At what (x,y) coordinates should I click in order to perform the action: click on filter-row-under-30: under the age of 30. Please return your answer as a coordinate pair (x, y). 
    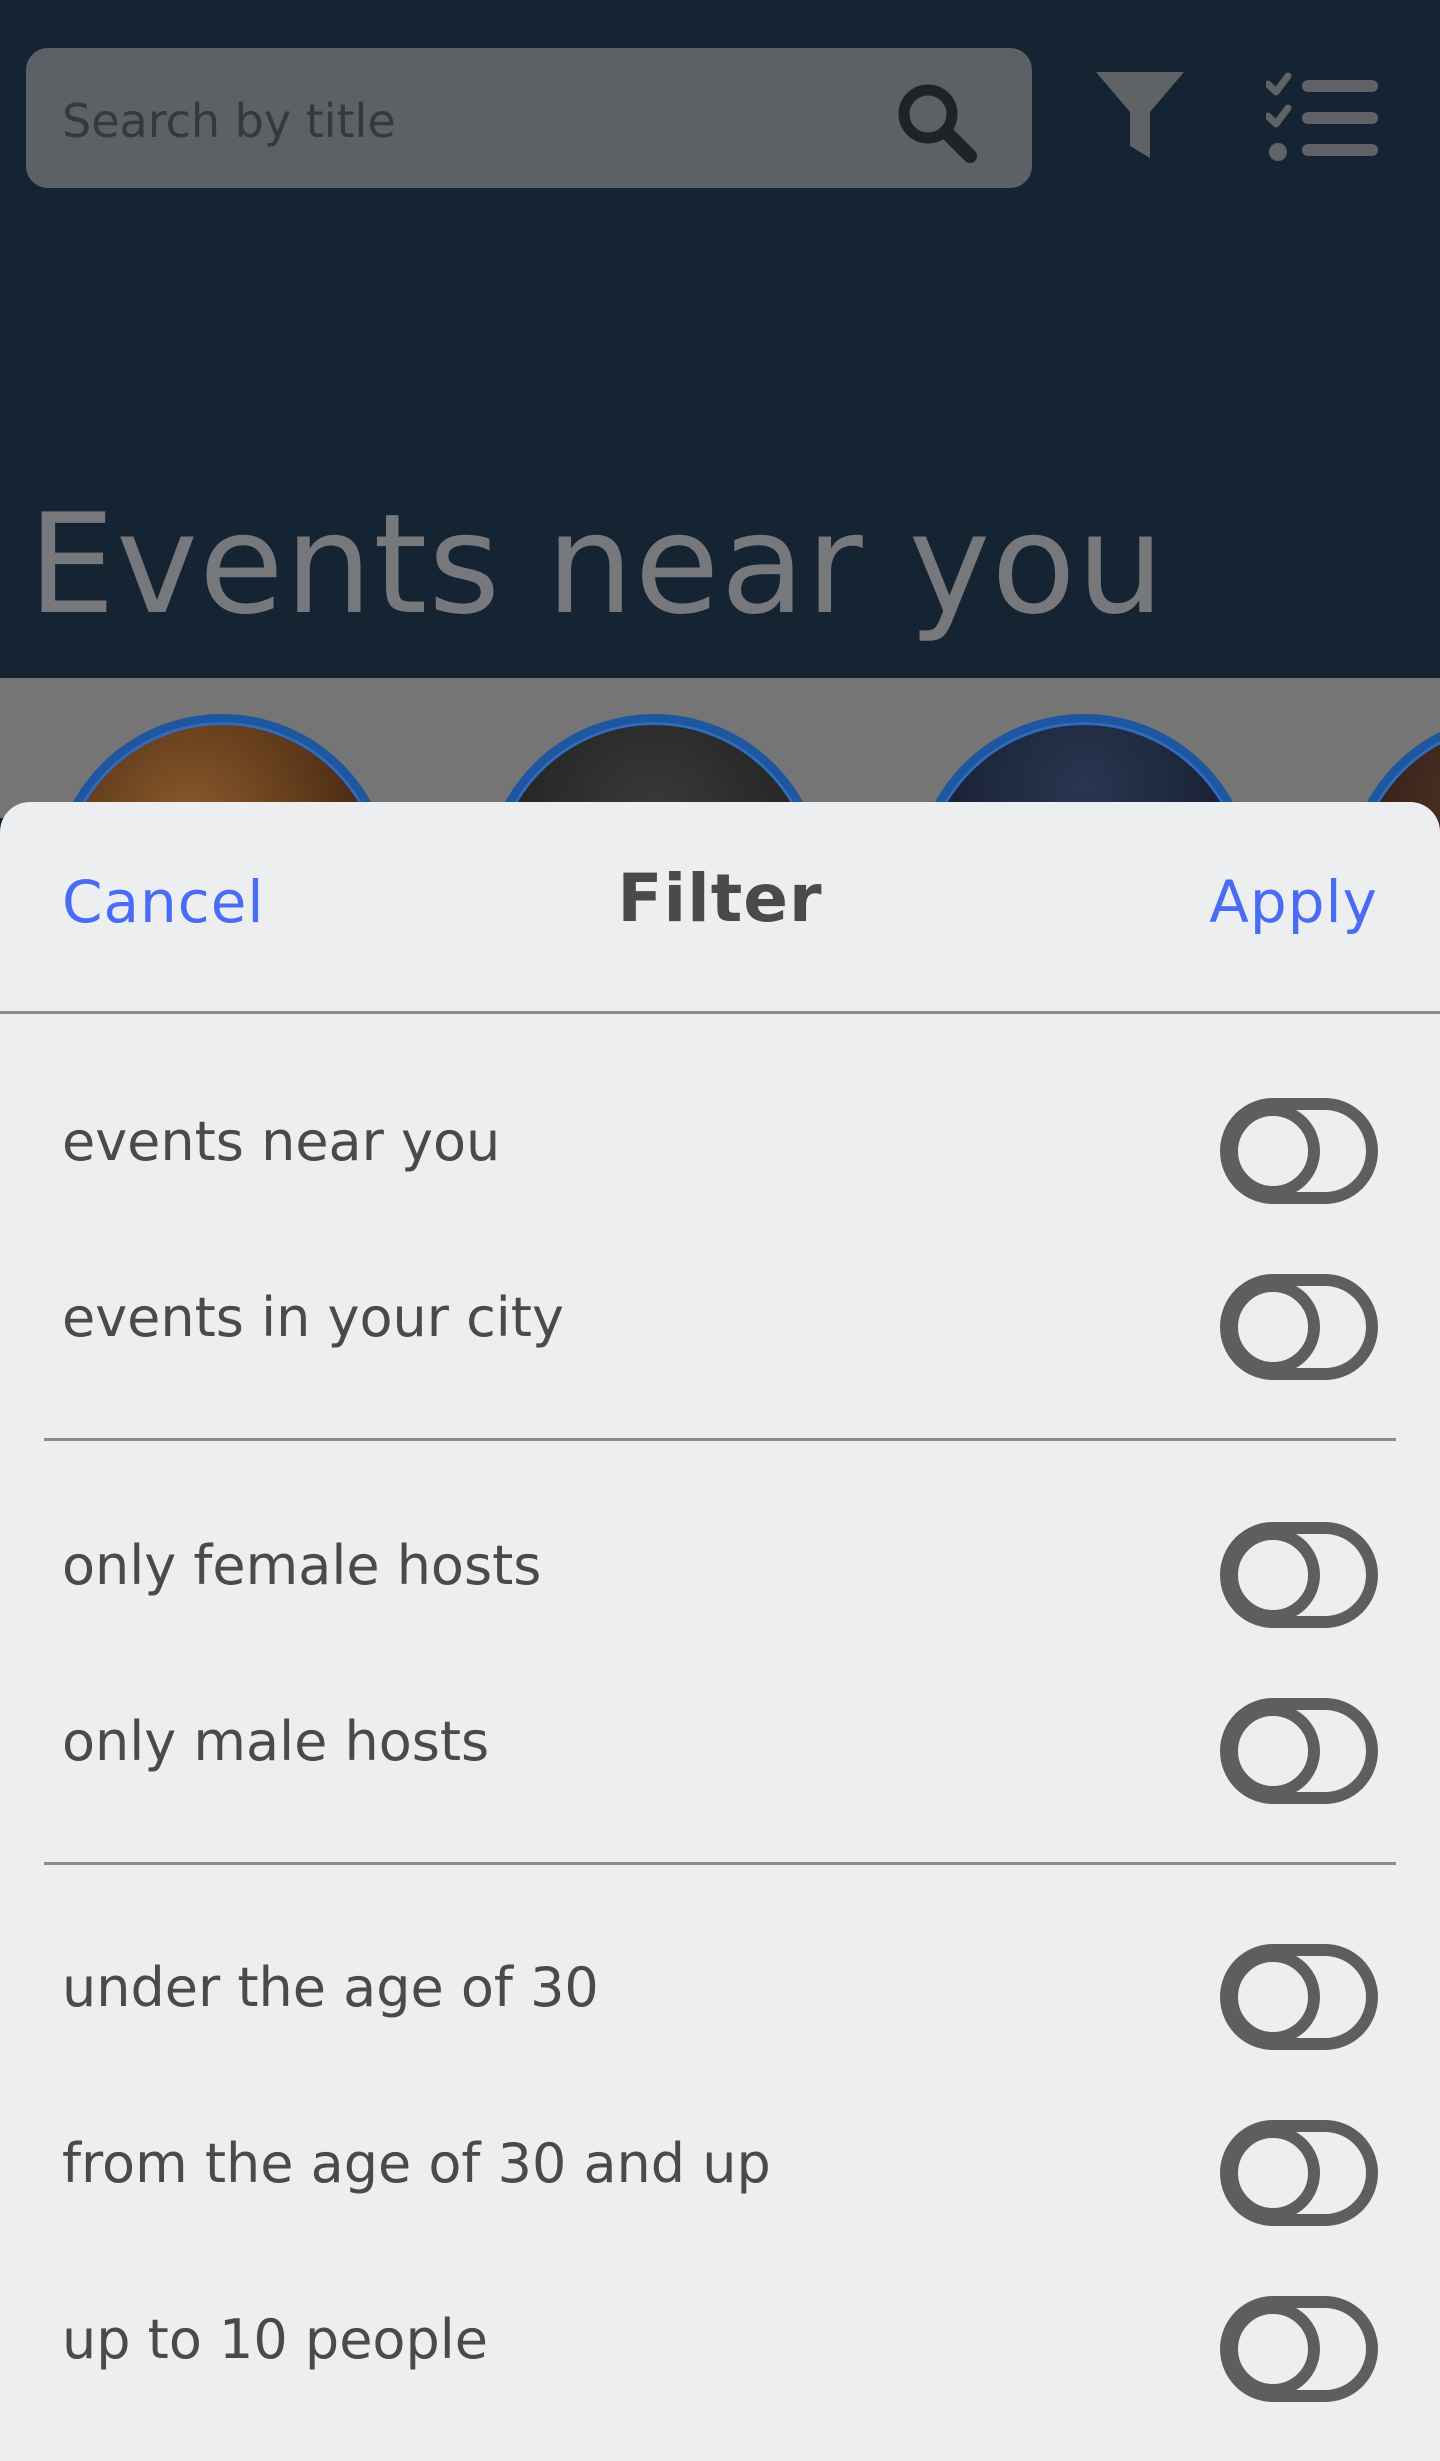
    Looking at the image, I should click on (720, 1989).